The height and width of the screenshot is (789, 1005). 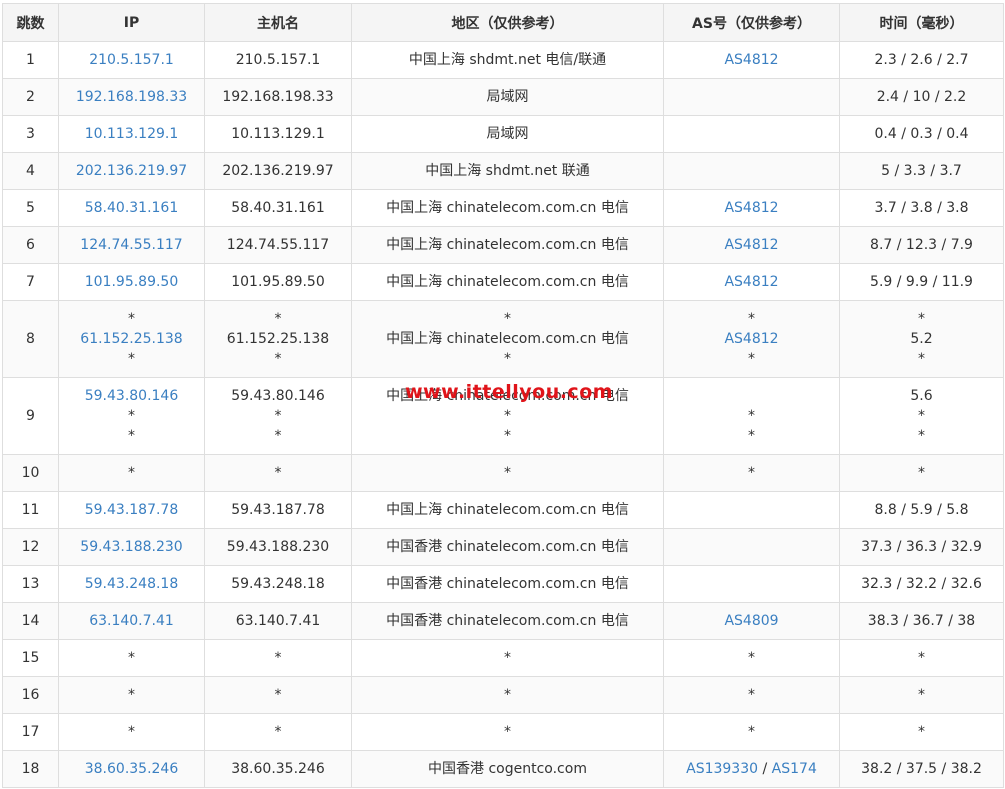 I want to click on hostname-cell: * 61.152.25.138 *, so click(x=278, y=339).